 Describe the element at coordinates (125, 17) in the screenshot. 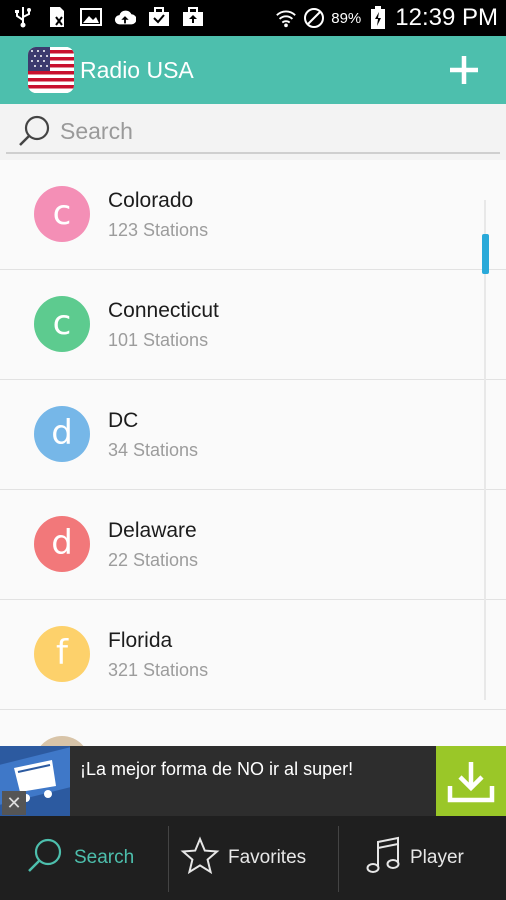

I see `cloud-upload-icon` at that location.